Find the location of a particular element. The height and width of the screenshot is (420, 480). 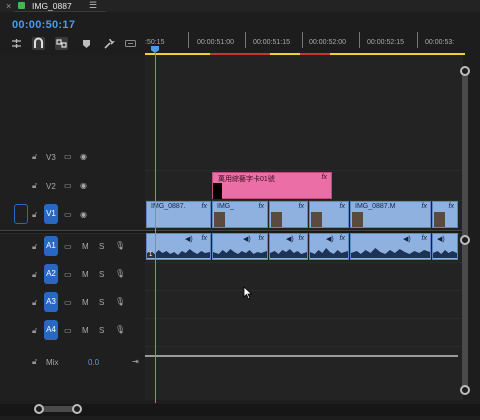

ruler-label: 00:00:53: is located at coordinates (440, 42).